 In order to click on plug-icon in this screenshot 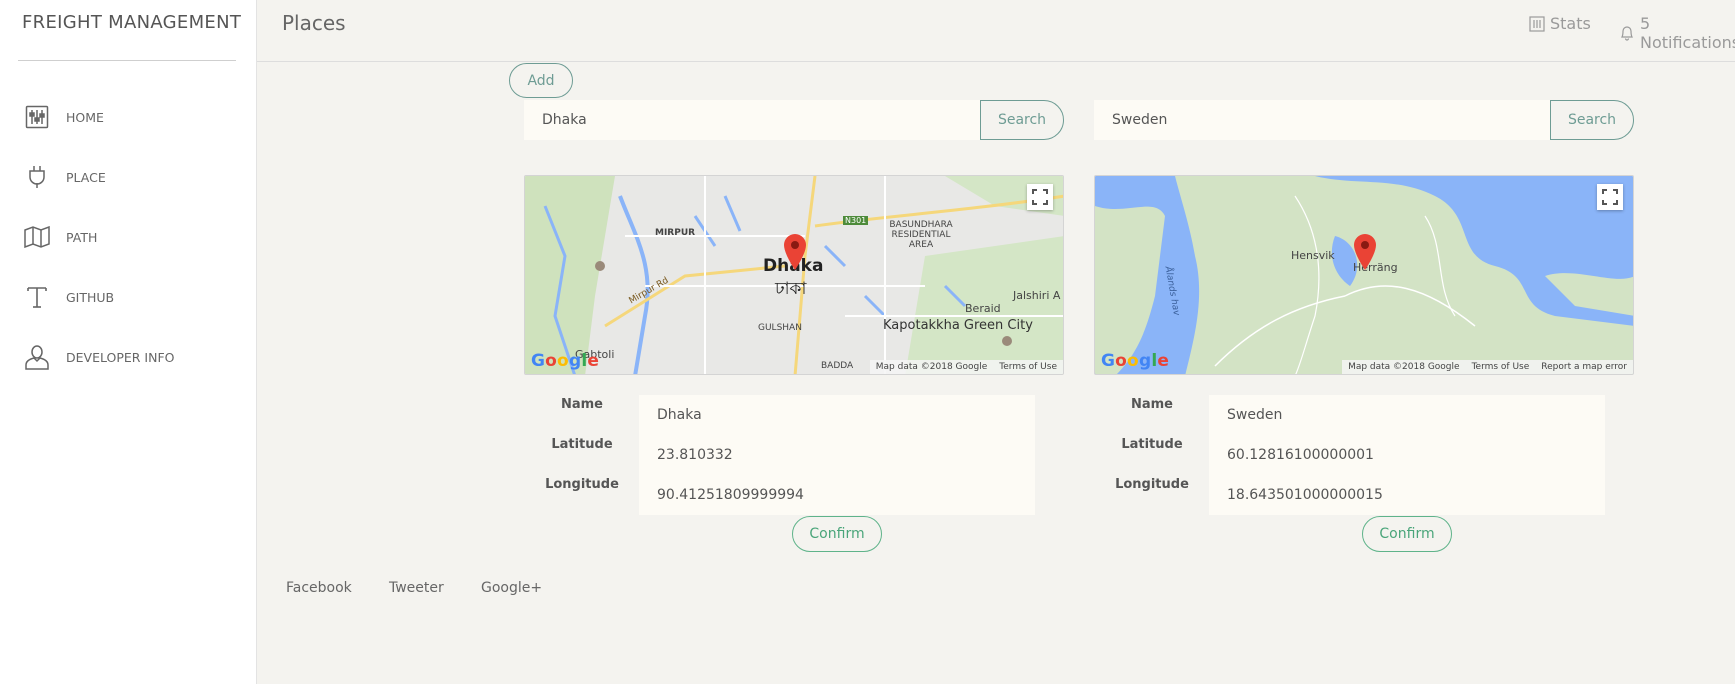, I will do `click(37, 177)`.